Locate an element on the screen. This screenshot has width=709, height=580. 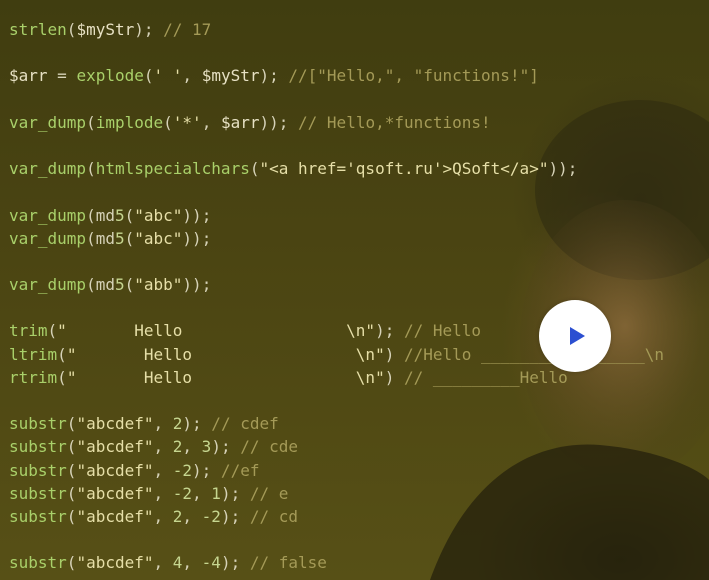
code-line: substr("abcdef", 2); // cdef is located at coordinates (144, 424).